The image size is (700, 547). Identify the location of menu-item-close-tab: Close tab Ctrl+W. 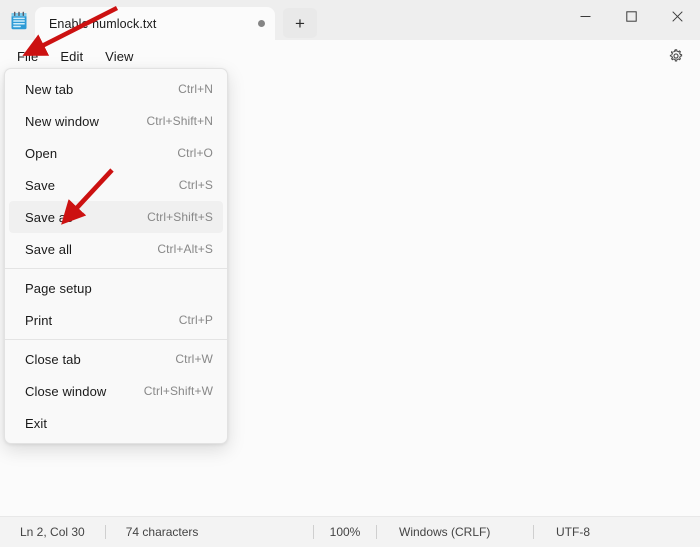
(116, 359).